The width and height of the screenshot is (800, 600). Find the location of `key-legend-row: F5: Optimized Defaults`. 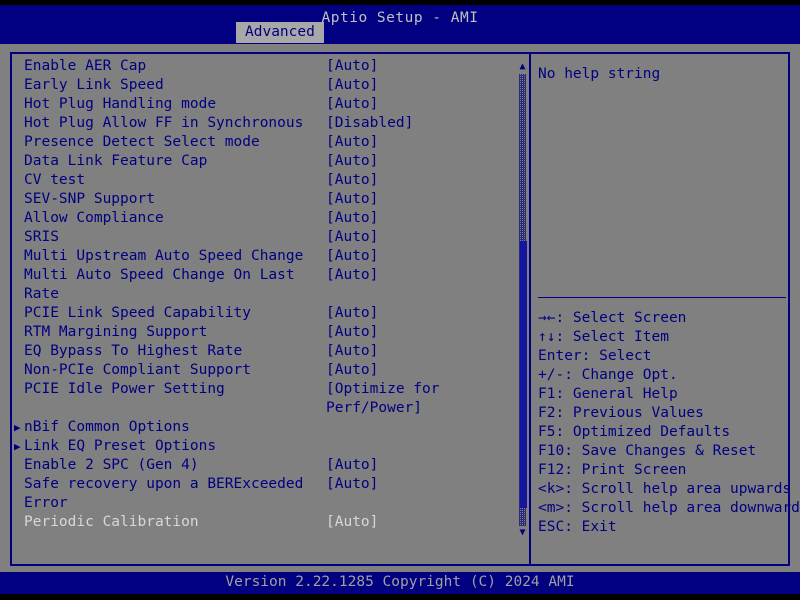

key-legend-row: F5: Optimized Defaults is located at coordinates (634, 432).